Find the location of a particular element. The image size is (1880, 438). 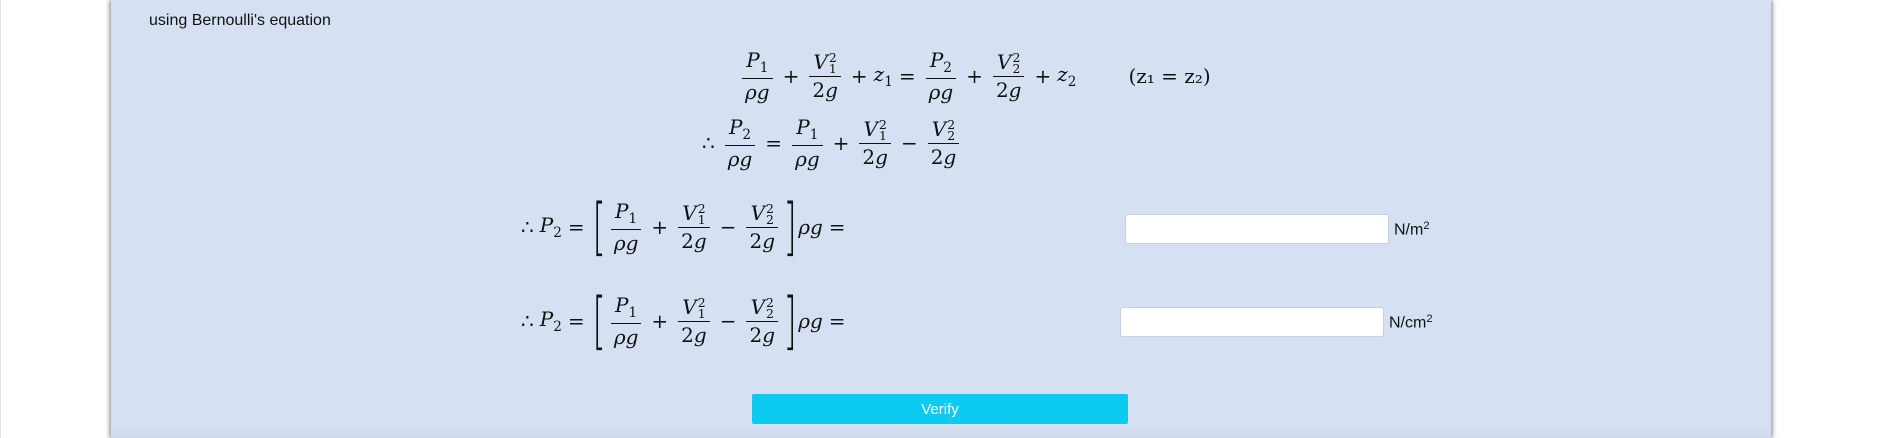

p2-nm2-input is located at coordinates (1257, 229).